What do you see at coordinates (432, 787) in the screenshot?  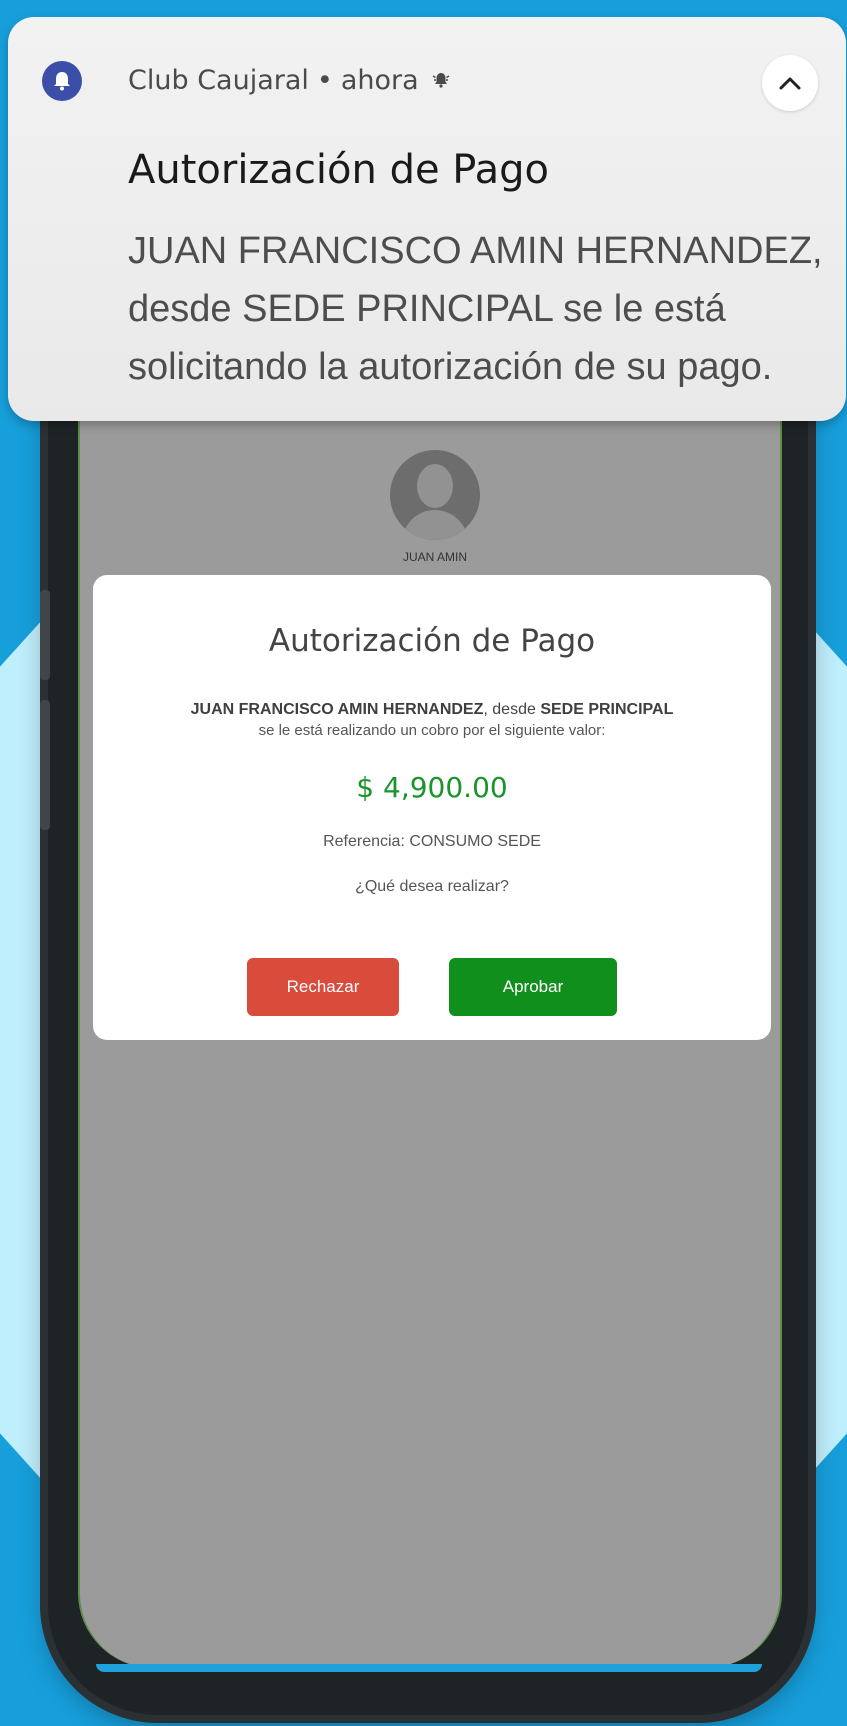 I see `payment-amount: $ 4,900.00` at bounding box center [432, 787].